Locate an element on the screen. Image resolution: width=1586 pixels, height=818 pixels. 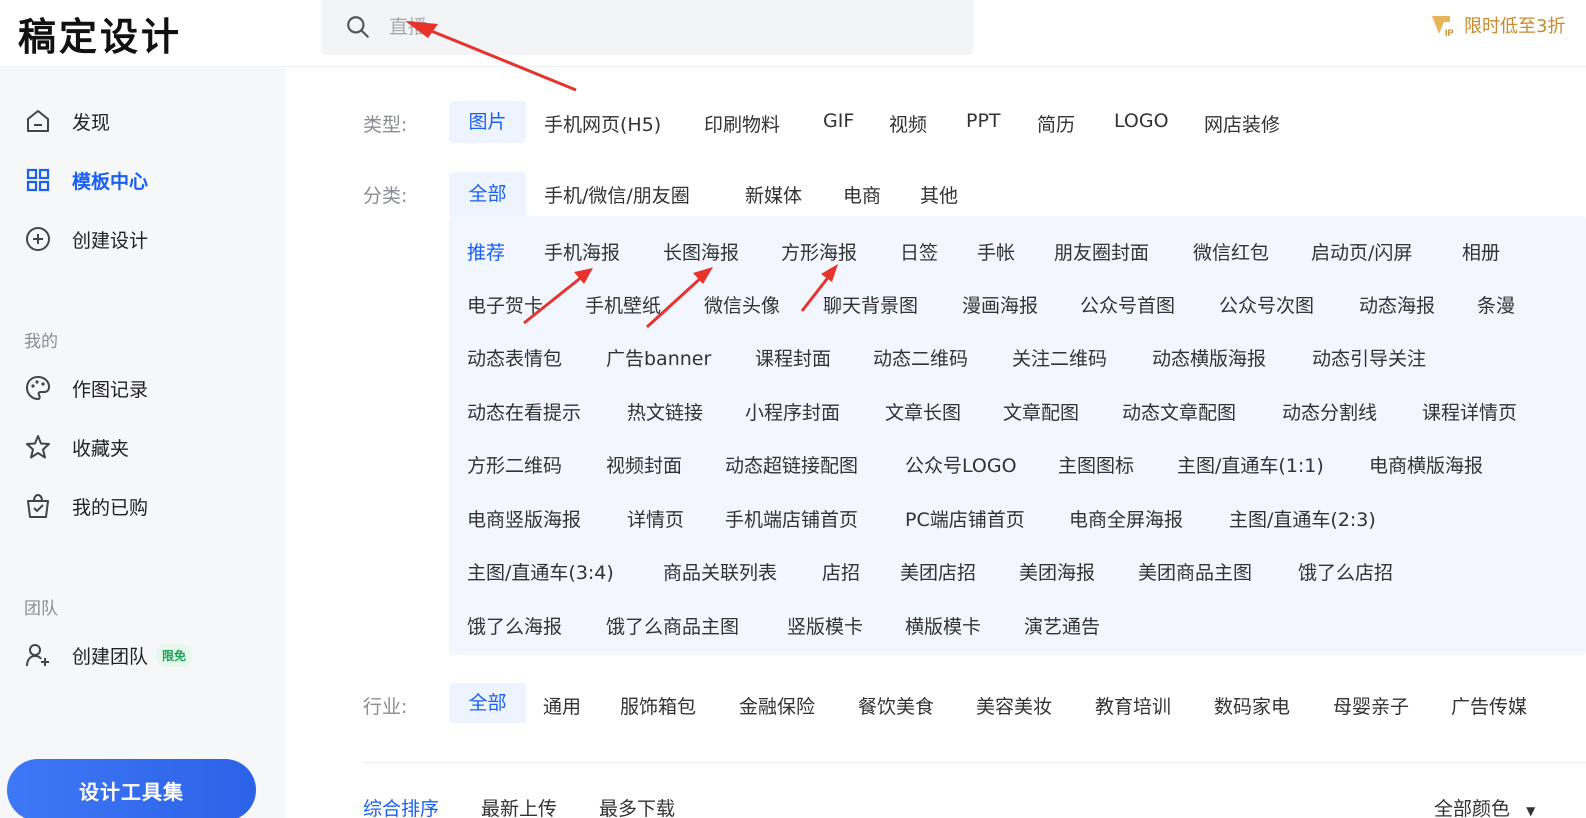
subcategory-chip: 动态超链接配图 is located at coordinates (791, 464).